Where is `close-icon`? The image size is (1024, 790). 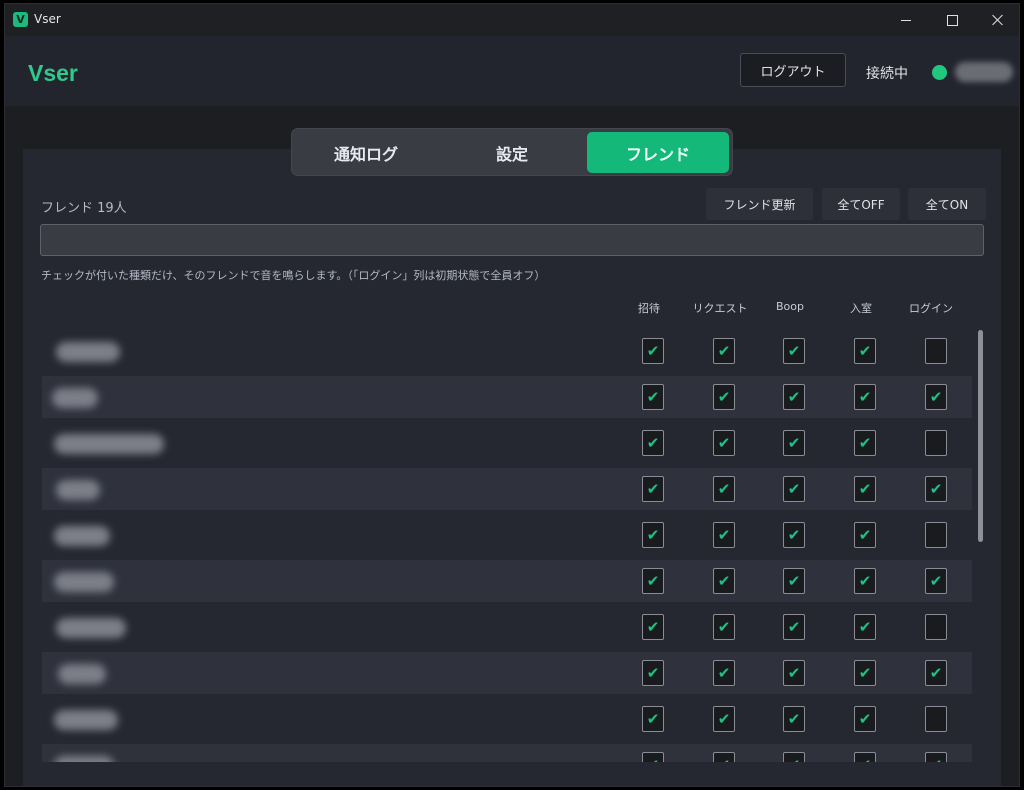 close-icon is located at coordinates (998, 20).